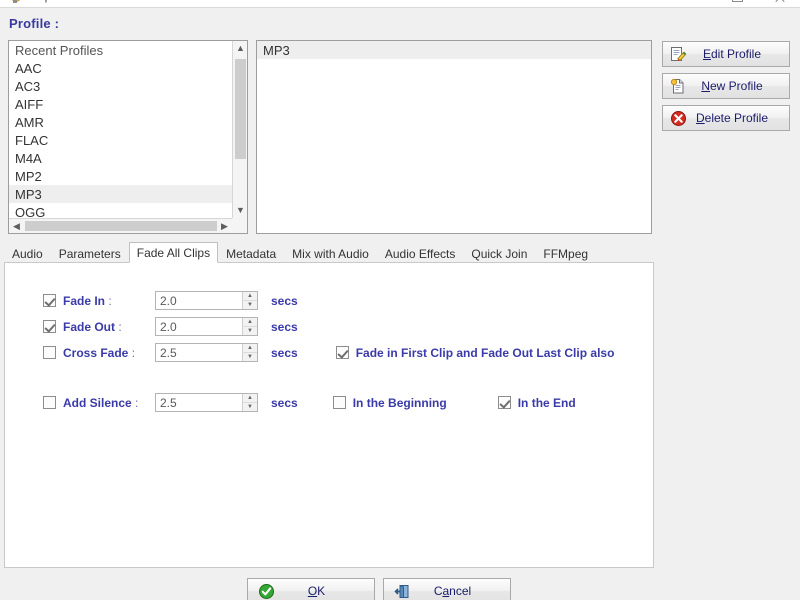  I want to click on minimize-button, so click(737, 4).